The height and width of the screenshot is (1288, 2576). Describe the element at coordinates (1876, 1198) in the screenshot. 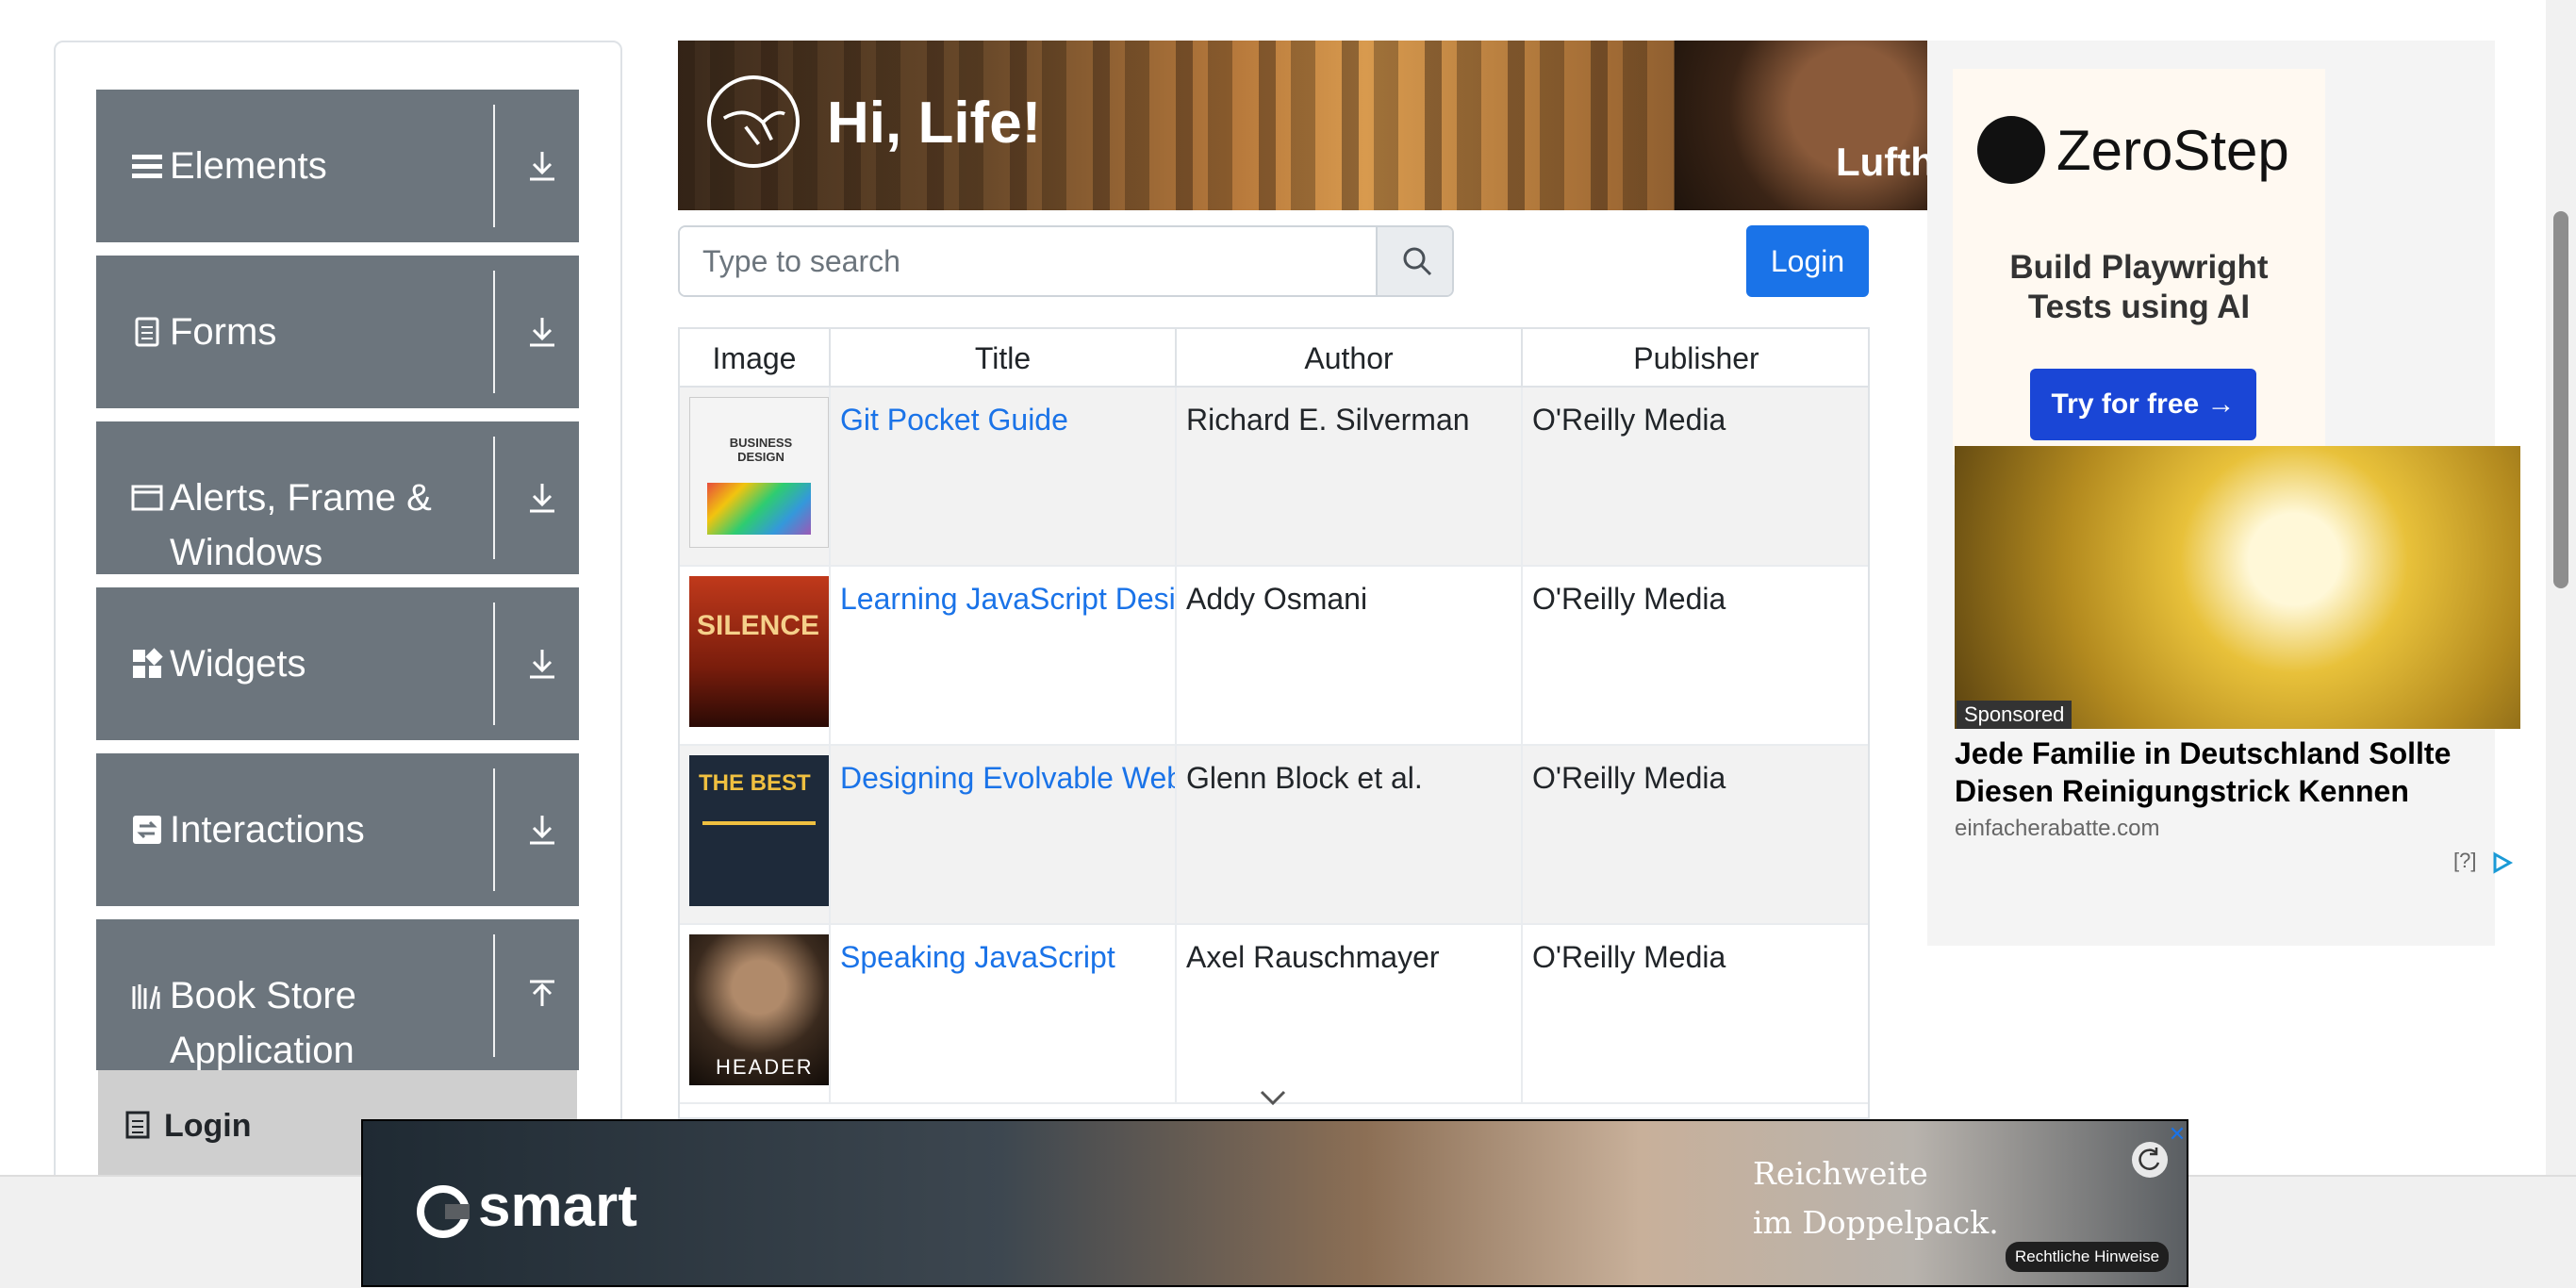

I see `ad-text: Reichweite im Doppelpack.` at that location.